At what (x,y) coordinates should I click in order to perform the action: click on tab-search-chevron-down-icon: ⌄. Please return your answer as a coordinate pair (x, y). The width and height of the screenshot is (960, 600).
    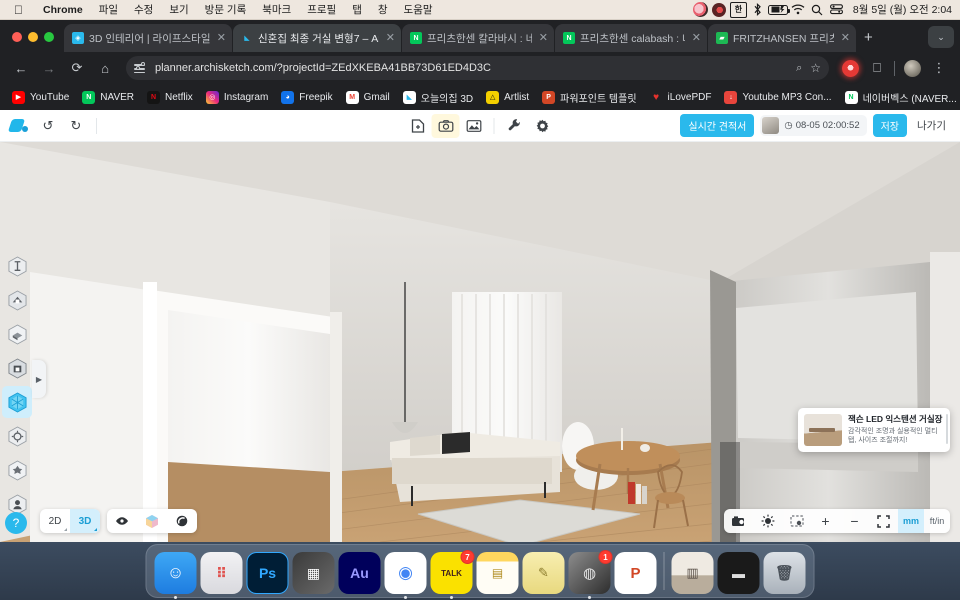
    Looking at the image, I should click on (941, 37).